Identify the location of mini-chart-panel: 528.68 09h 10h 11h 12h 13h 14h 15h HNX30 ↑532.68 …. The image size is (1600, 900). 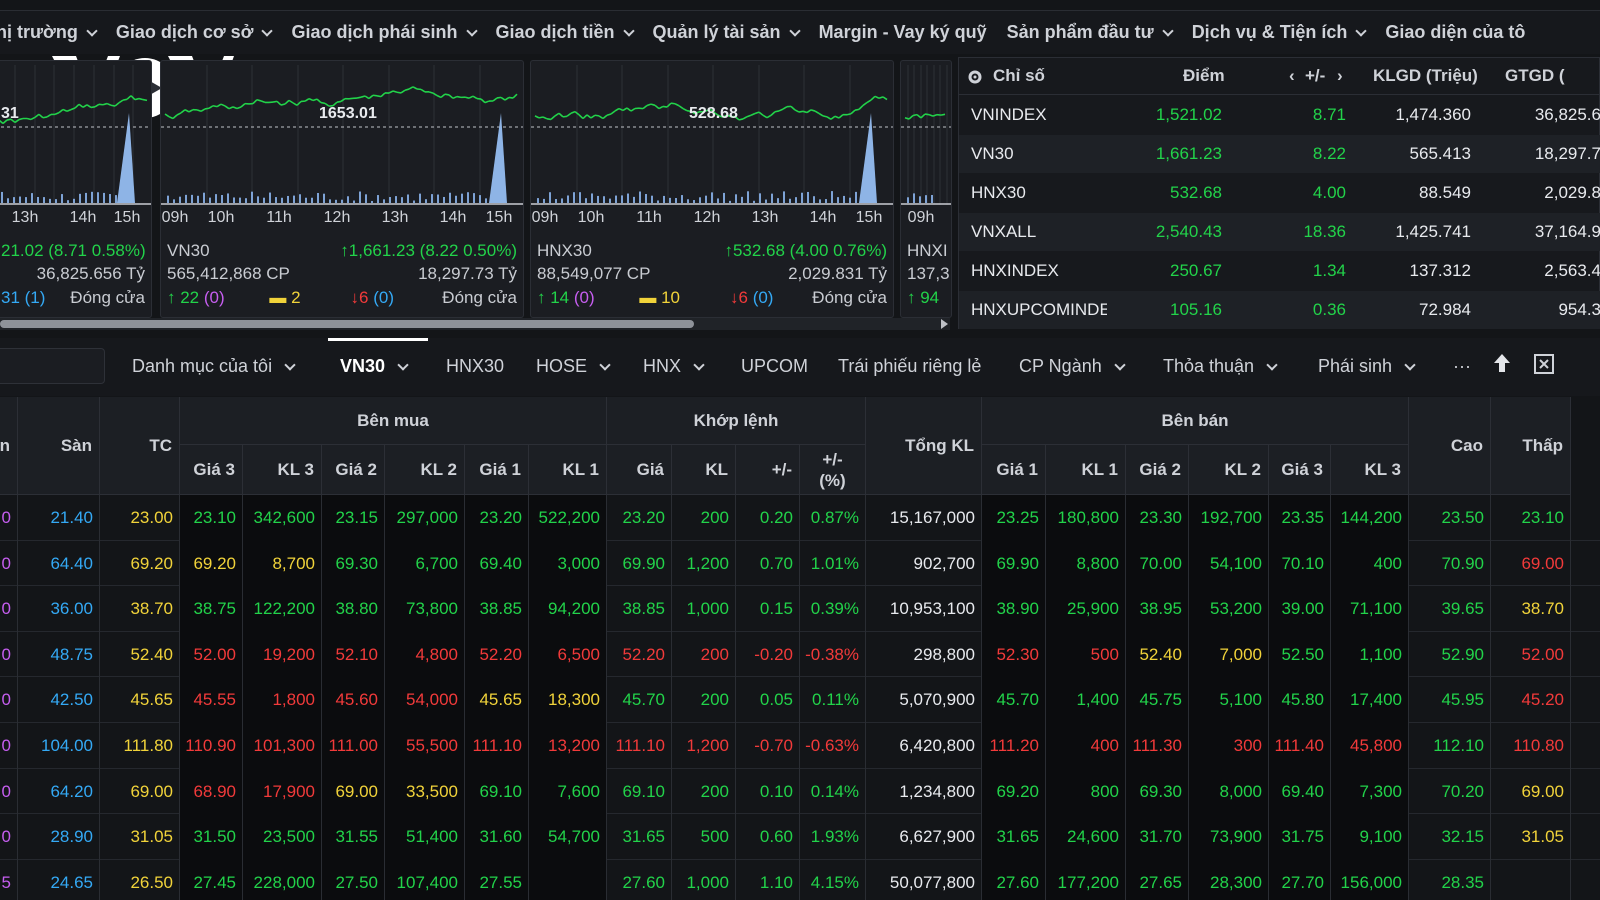
(712, 189).